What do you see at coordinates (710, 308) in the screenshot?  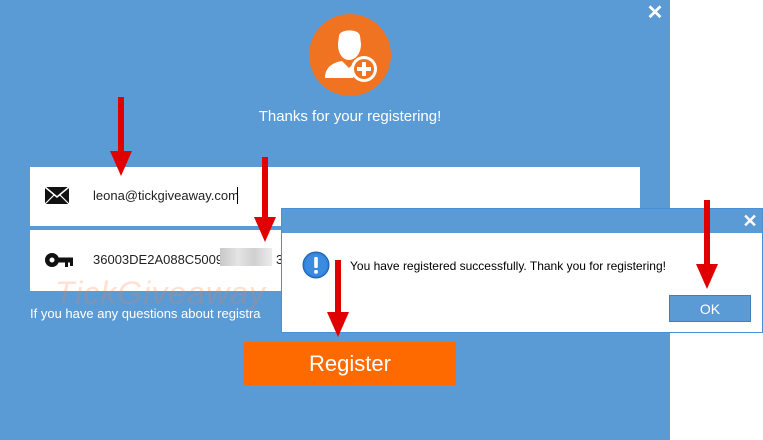 I see `ok-button: OK` at bounding box center [710, 308].